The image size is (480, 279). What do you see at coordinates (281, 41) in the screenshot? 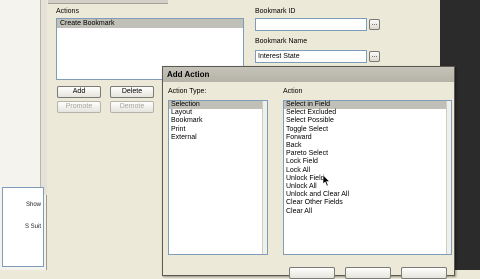
I see `bookmark-name-label: Bookmark Name` at bounding box center [281, 41].